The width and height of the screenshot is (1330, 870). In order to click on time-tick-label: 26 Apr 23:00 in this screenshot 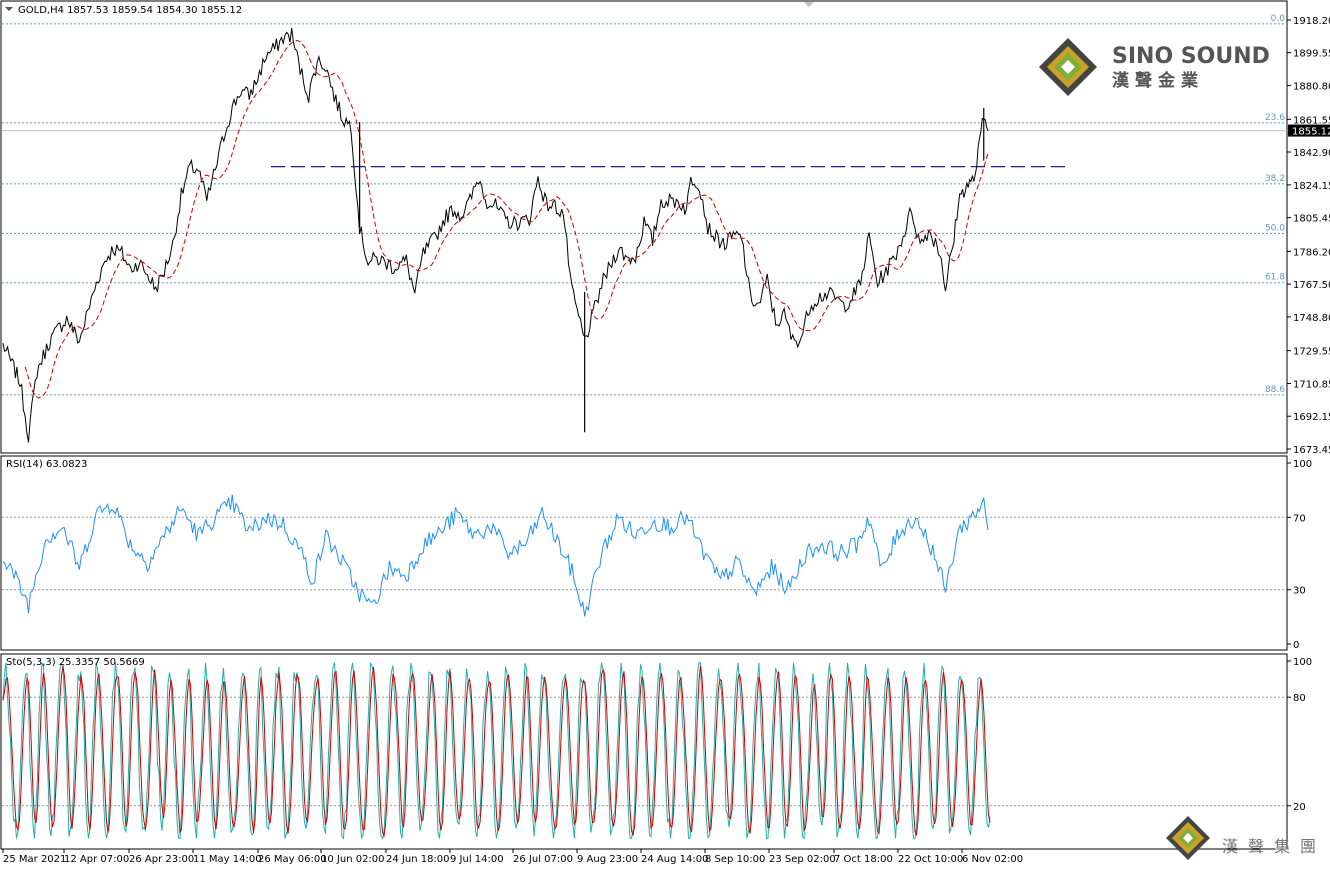, I will do `click(161, 859)`.